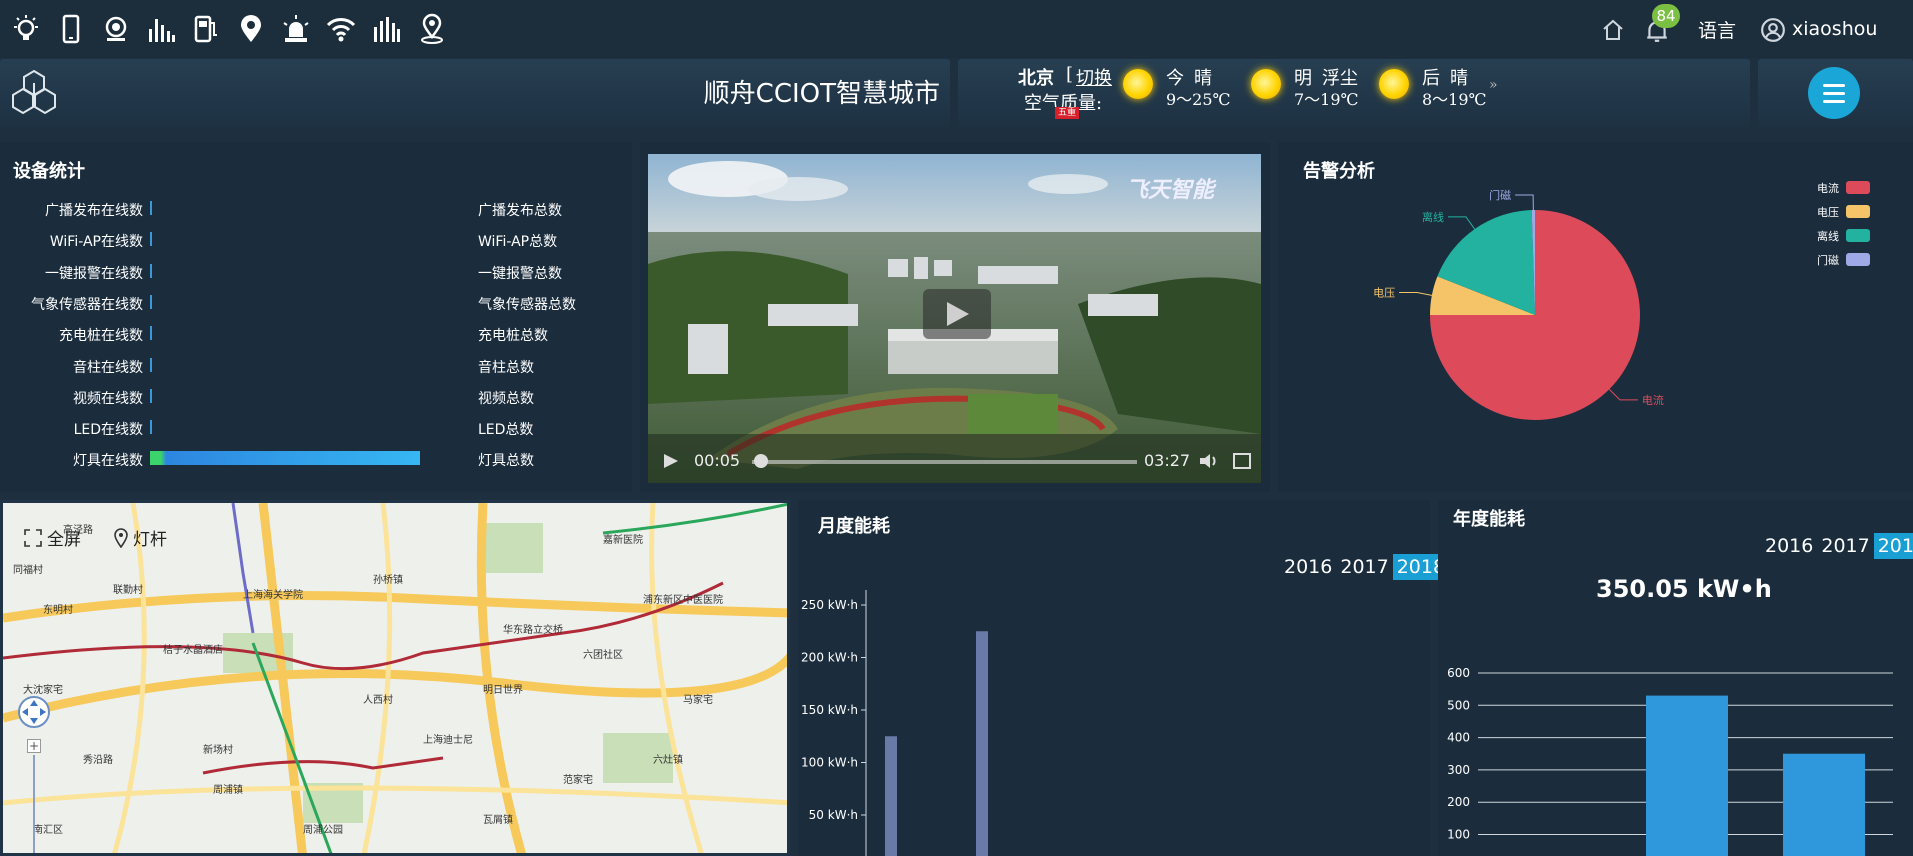 Image resolution: width=1913 pixels, height=856 pixels. Describe the element at coordinates (854, 526) in the screenshot. I see `monthly-energy-title: 月度能耗` at that location.